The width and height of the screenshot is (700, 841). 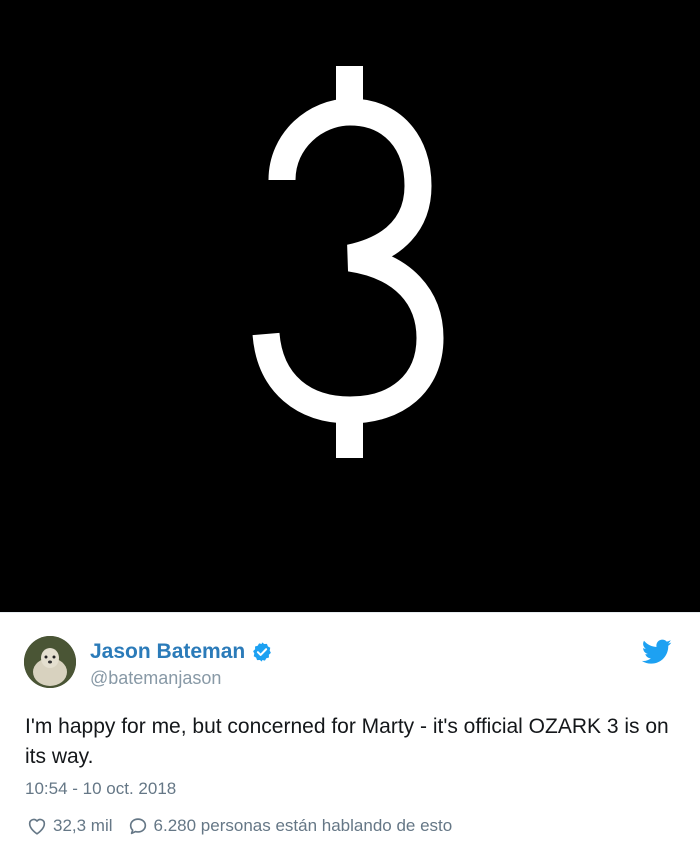 I want to click on author-name: Jason Bateman, so click(x=167, y=652).